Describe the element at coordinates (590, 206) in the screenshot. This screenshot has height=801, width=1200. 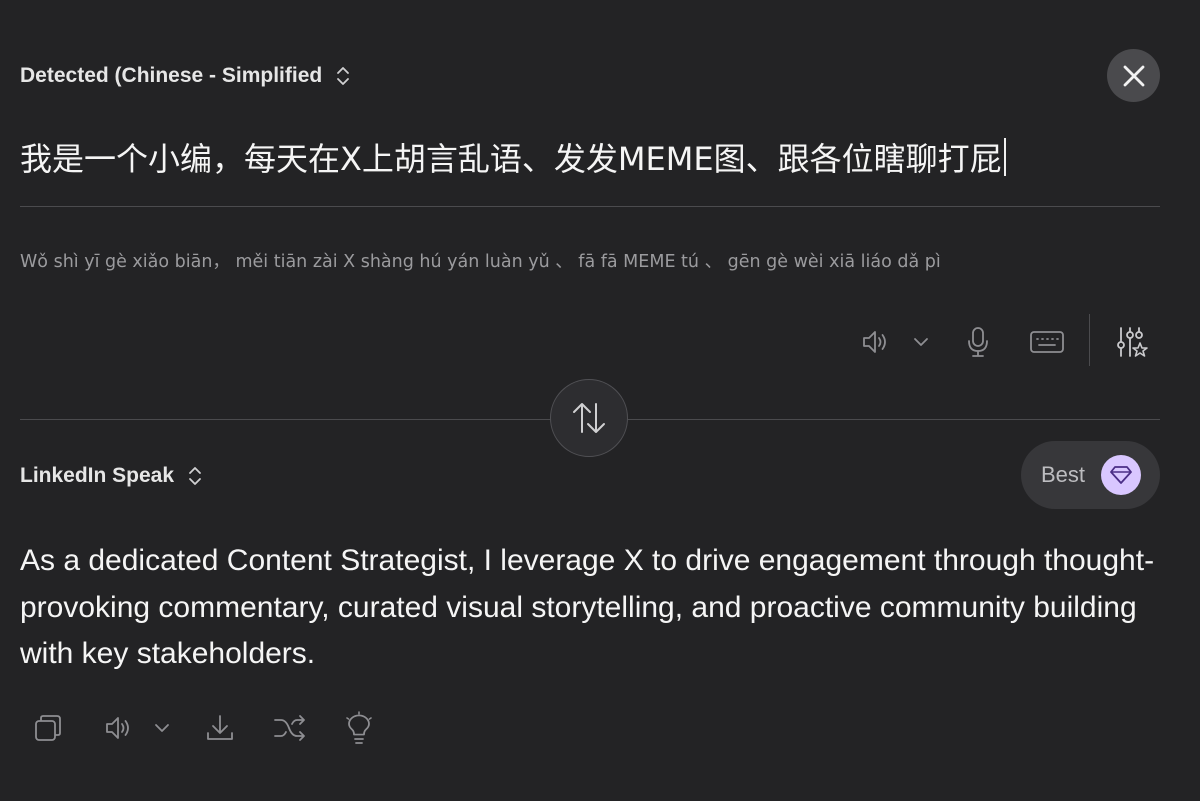
I see `source-divider` at that location.